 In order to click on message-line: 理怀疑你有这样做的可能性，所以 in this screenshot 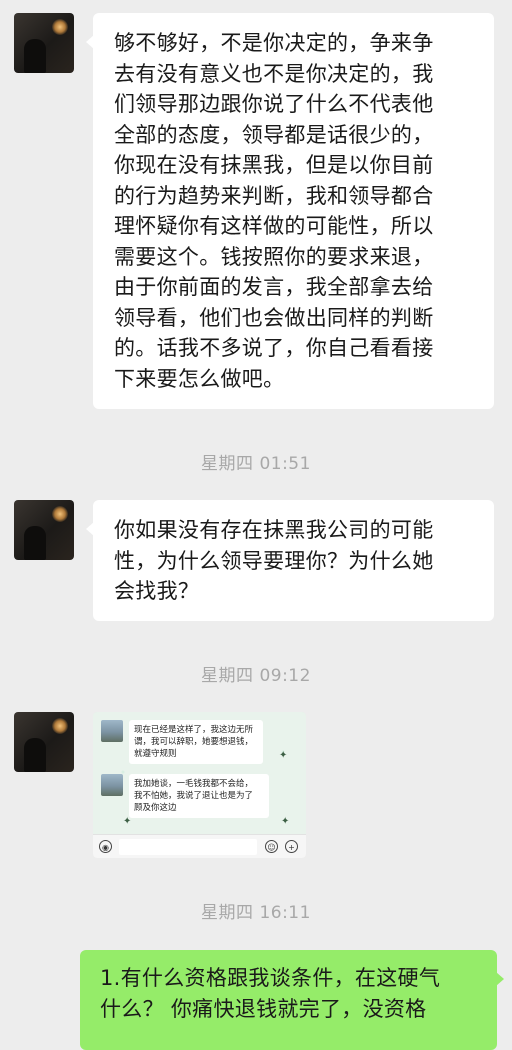, I will do `click(274, 226)`.